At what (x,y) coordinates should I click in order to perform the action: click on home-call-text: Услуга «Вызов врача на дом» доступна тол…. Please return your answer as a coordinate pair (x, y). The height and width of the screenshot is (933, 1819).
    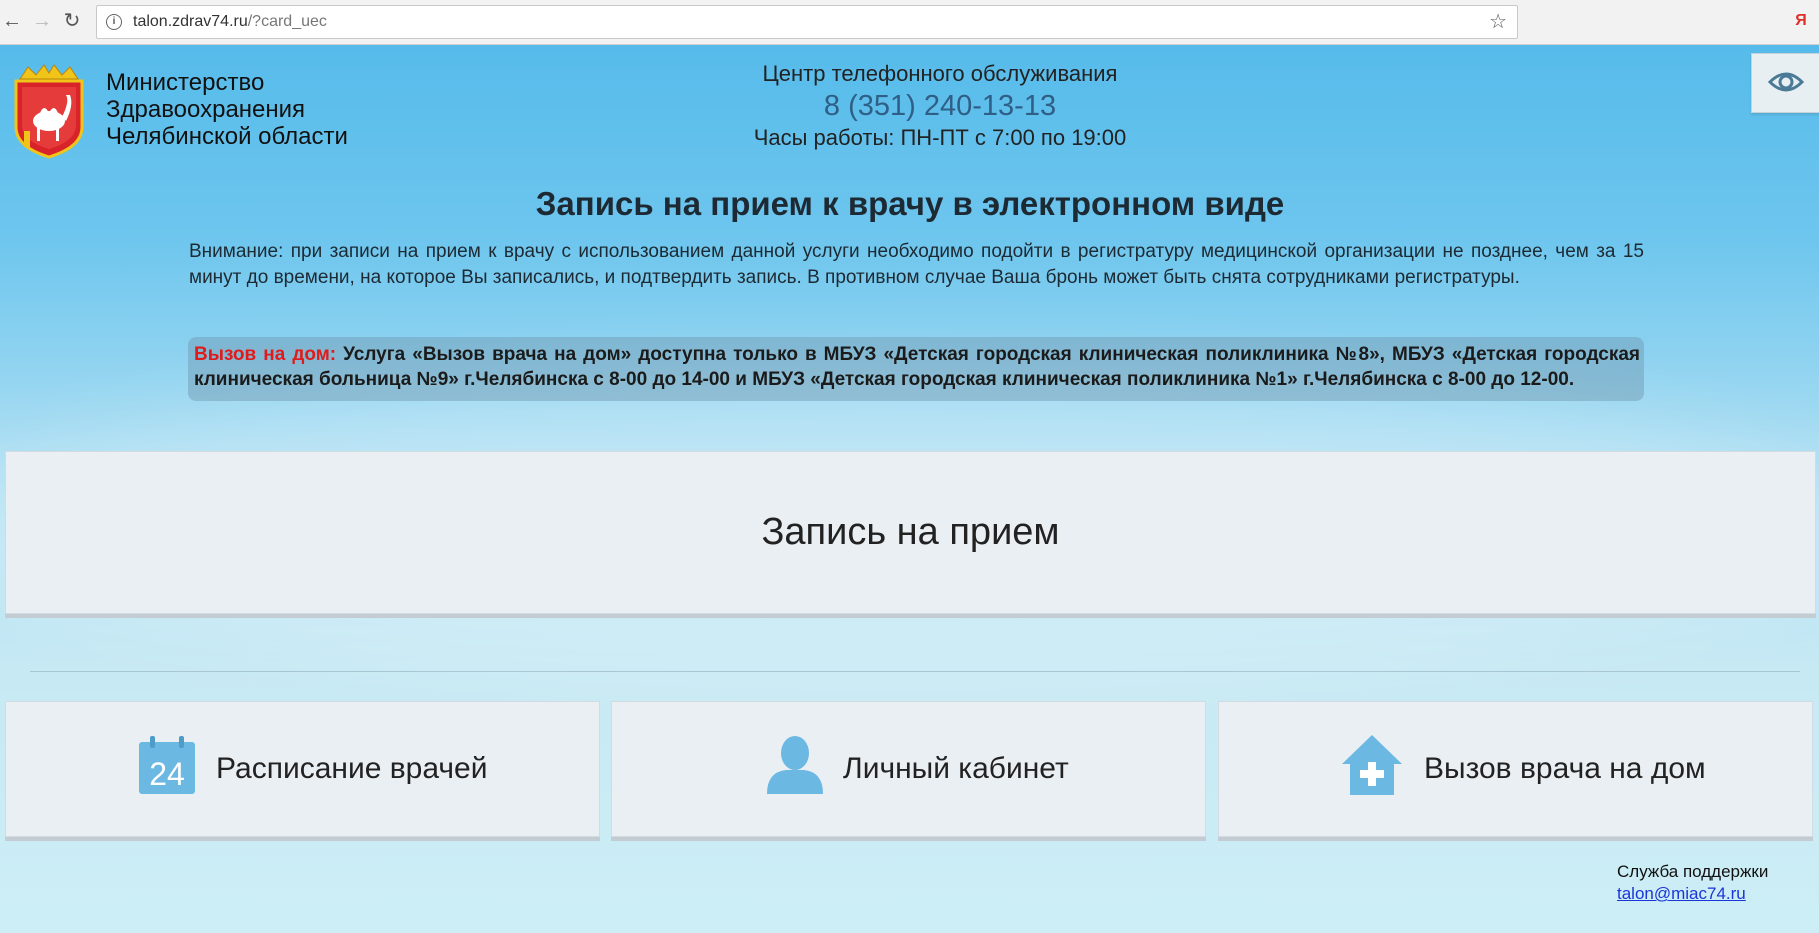
    Looking at the image, I should click on (917, 367).